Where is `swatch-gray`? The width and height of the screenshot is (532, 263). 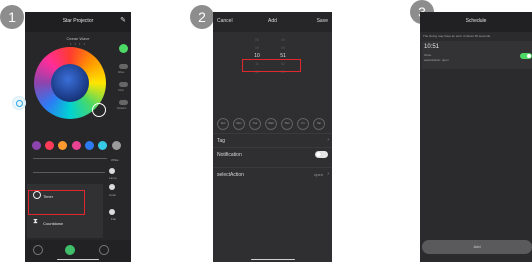 swatch-gray is located at coordinates (116, 145).